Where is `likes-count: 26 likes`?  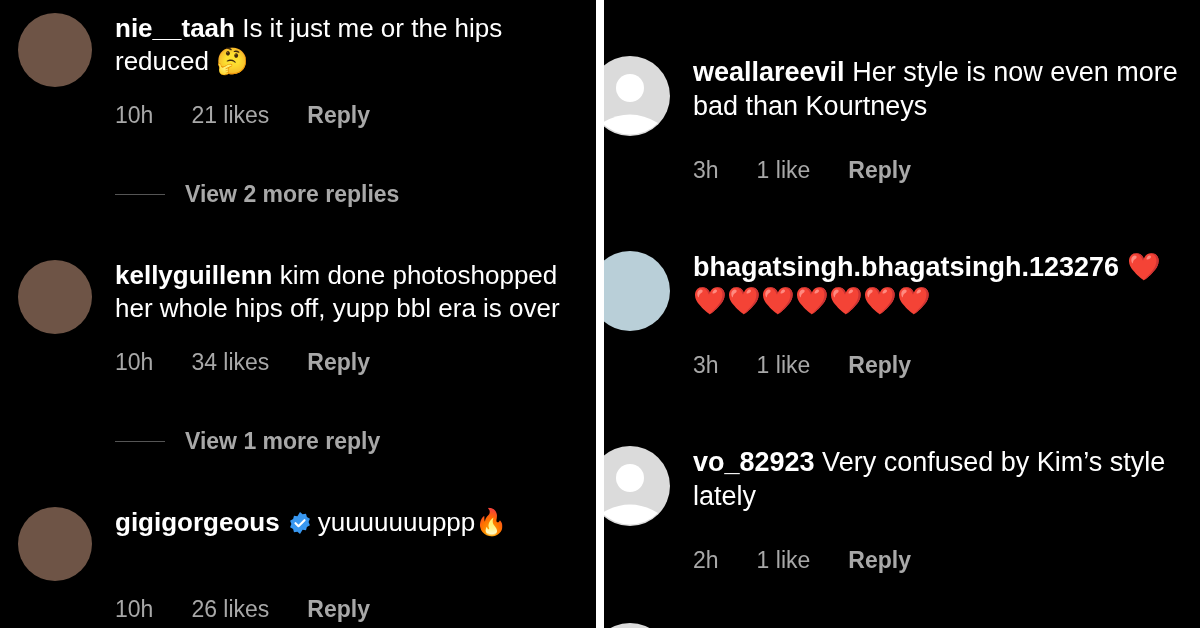 likes-count: 26 likes is located at coordinates (230, 609).